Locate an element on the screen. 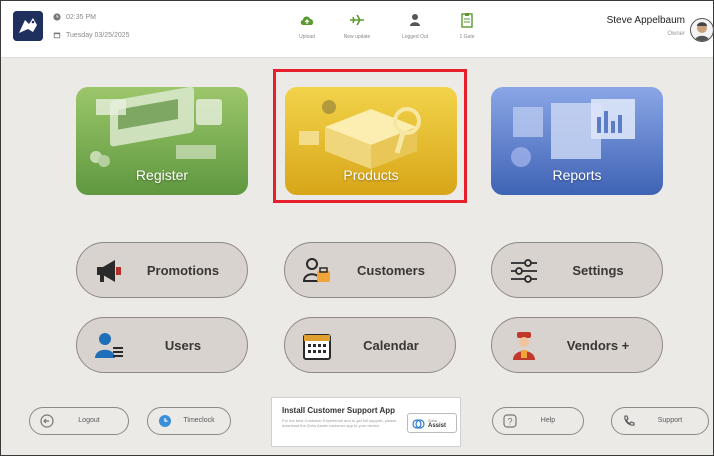 The image size is (714, 456). settings-button: Settings is located at coordinates (577, 270).